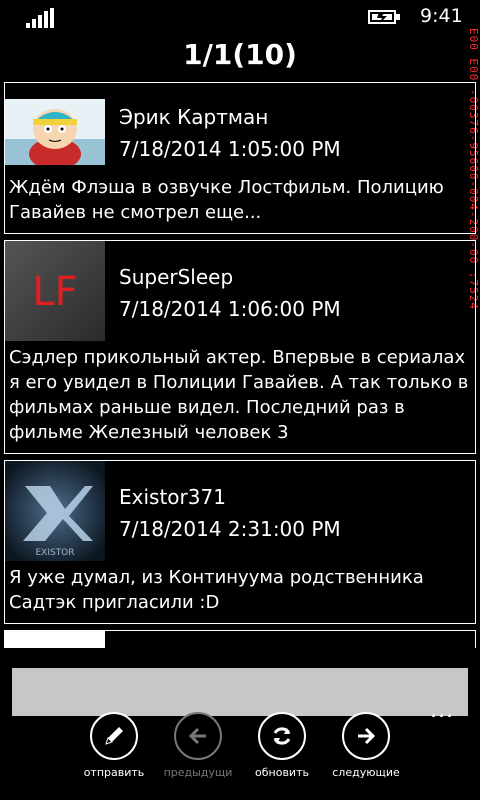  Describe the element at coordinates (240, 54) in the screenshot. I see `page-title: 1/1(10)` at that location.